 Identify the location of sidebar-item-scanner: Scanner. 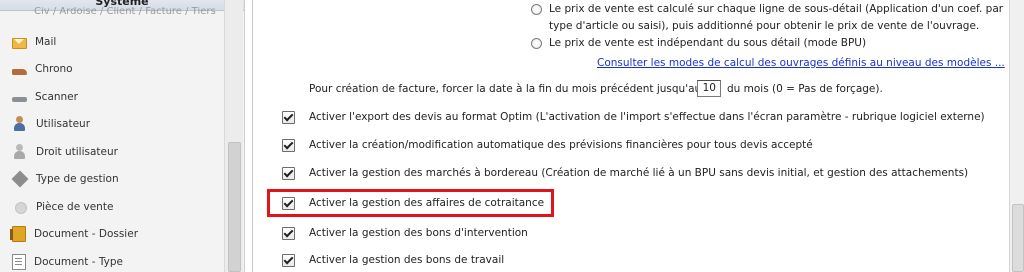
(112, 97).